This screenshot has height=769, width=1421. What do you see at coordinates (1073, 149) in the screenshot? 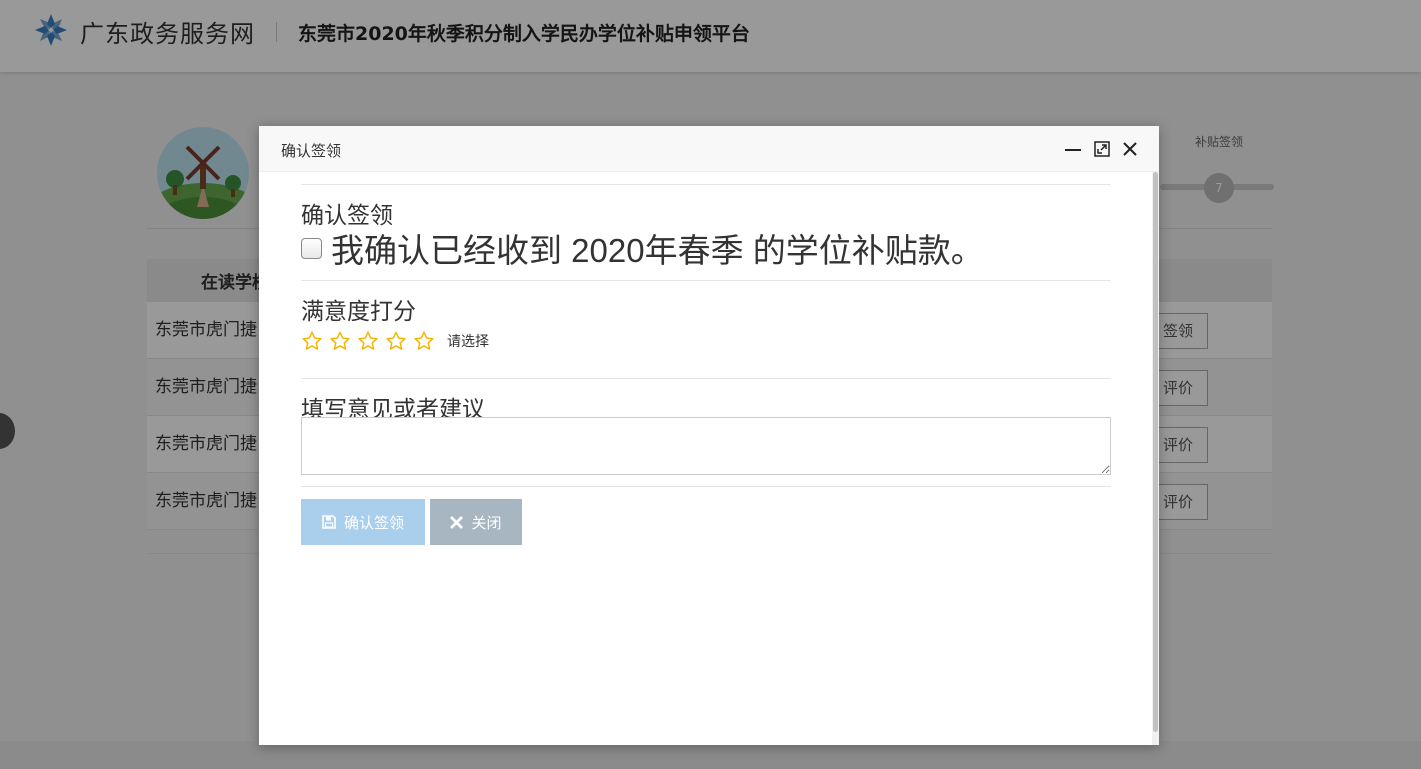
I see `minimize-icon` at bounding box center [1073, 149].